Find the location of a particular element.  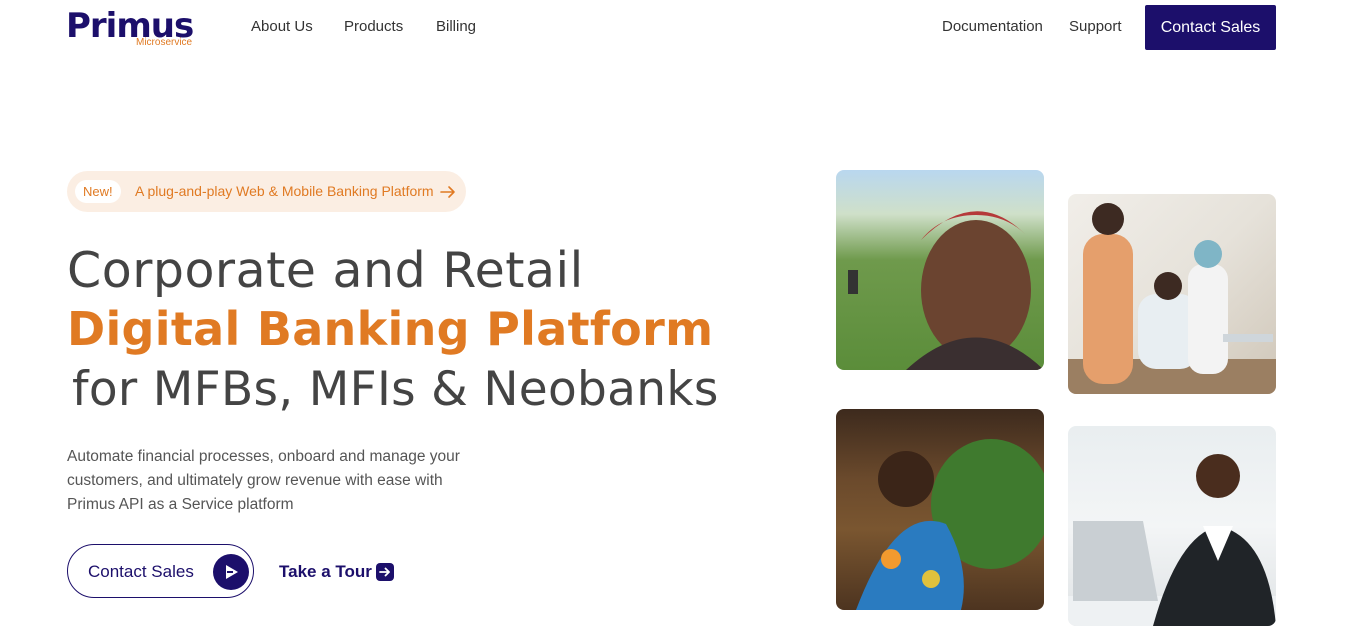

photo-man-with-laptop is located at coordinates (1172, 526).